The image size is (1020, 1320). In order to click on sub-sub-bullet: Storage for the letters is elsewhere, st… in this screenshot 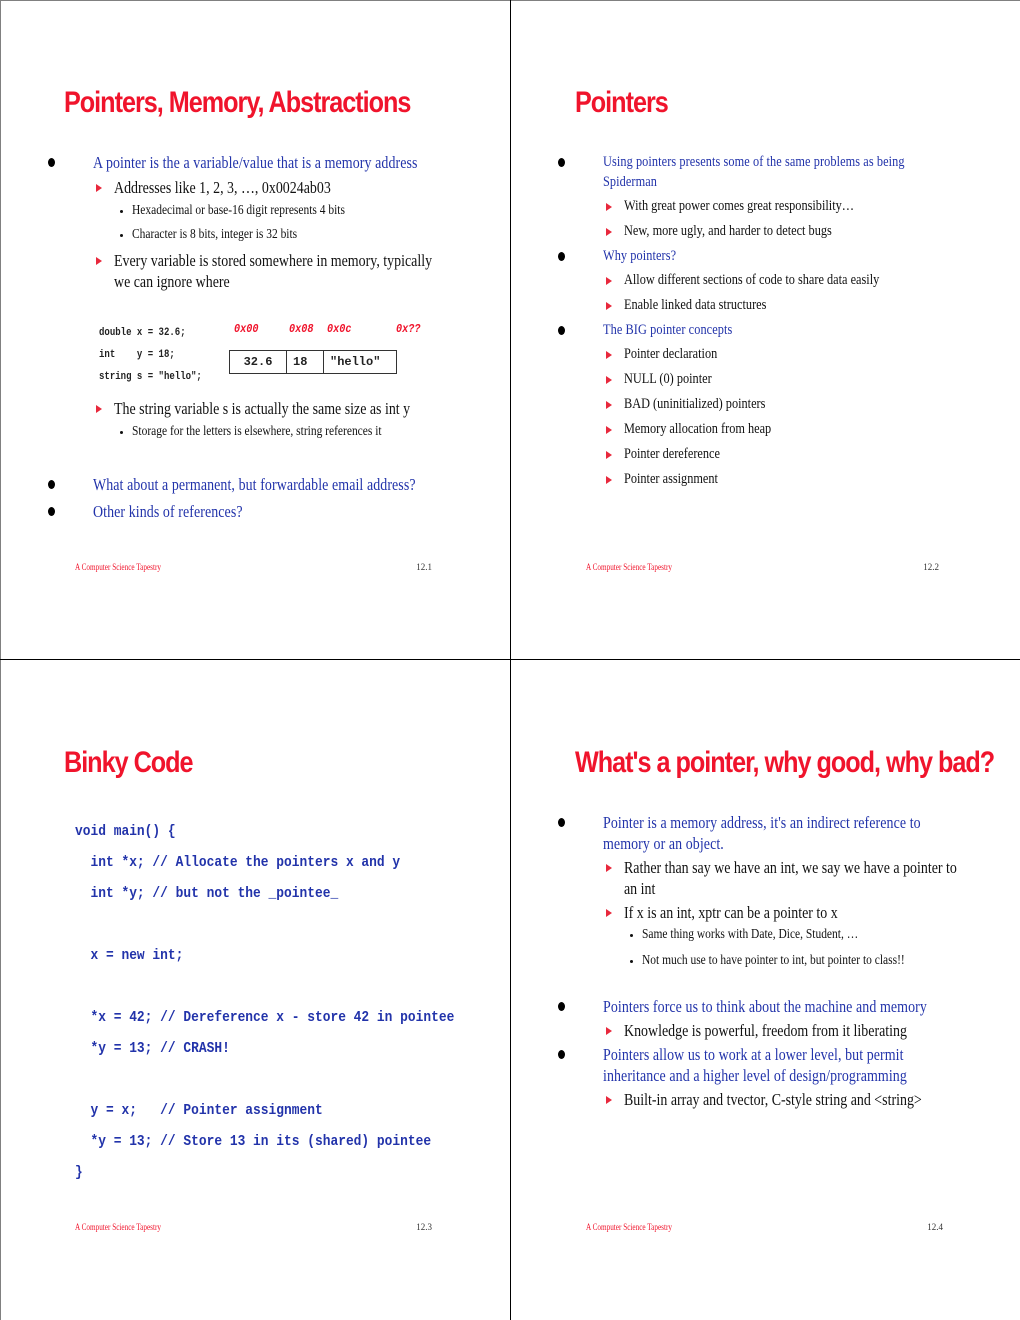, I will do `click(258, 432)`.